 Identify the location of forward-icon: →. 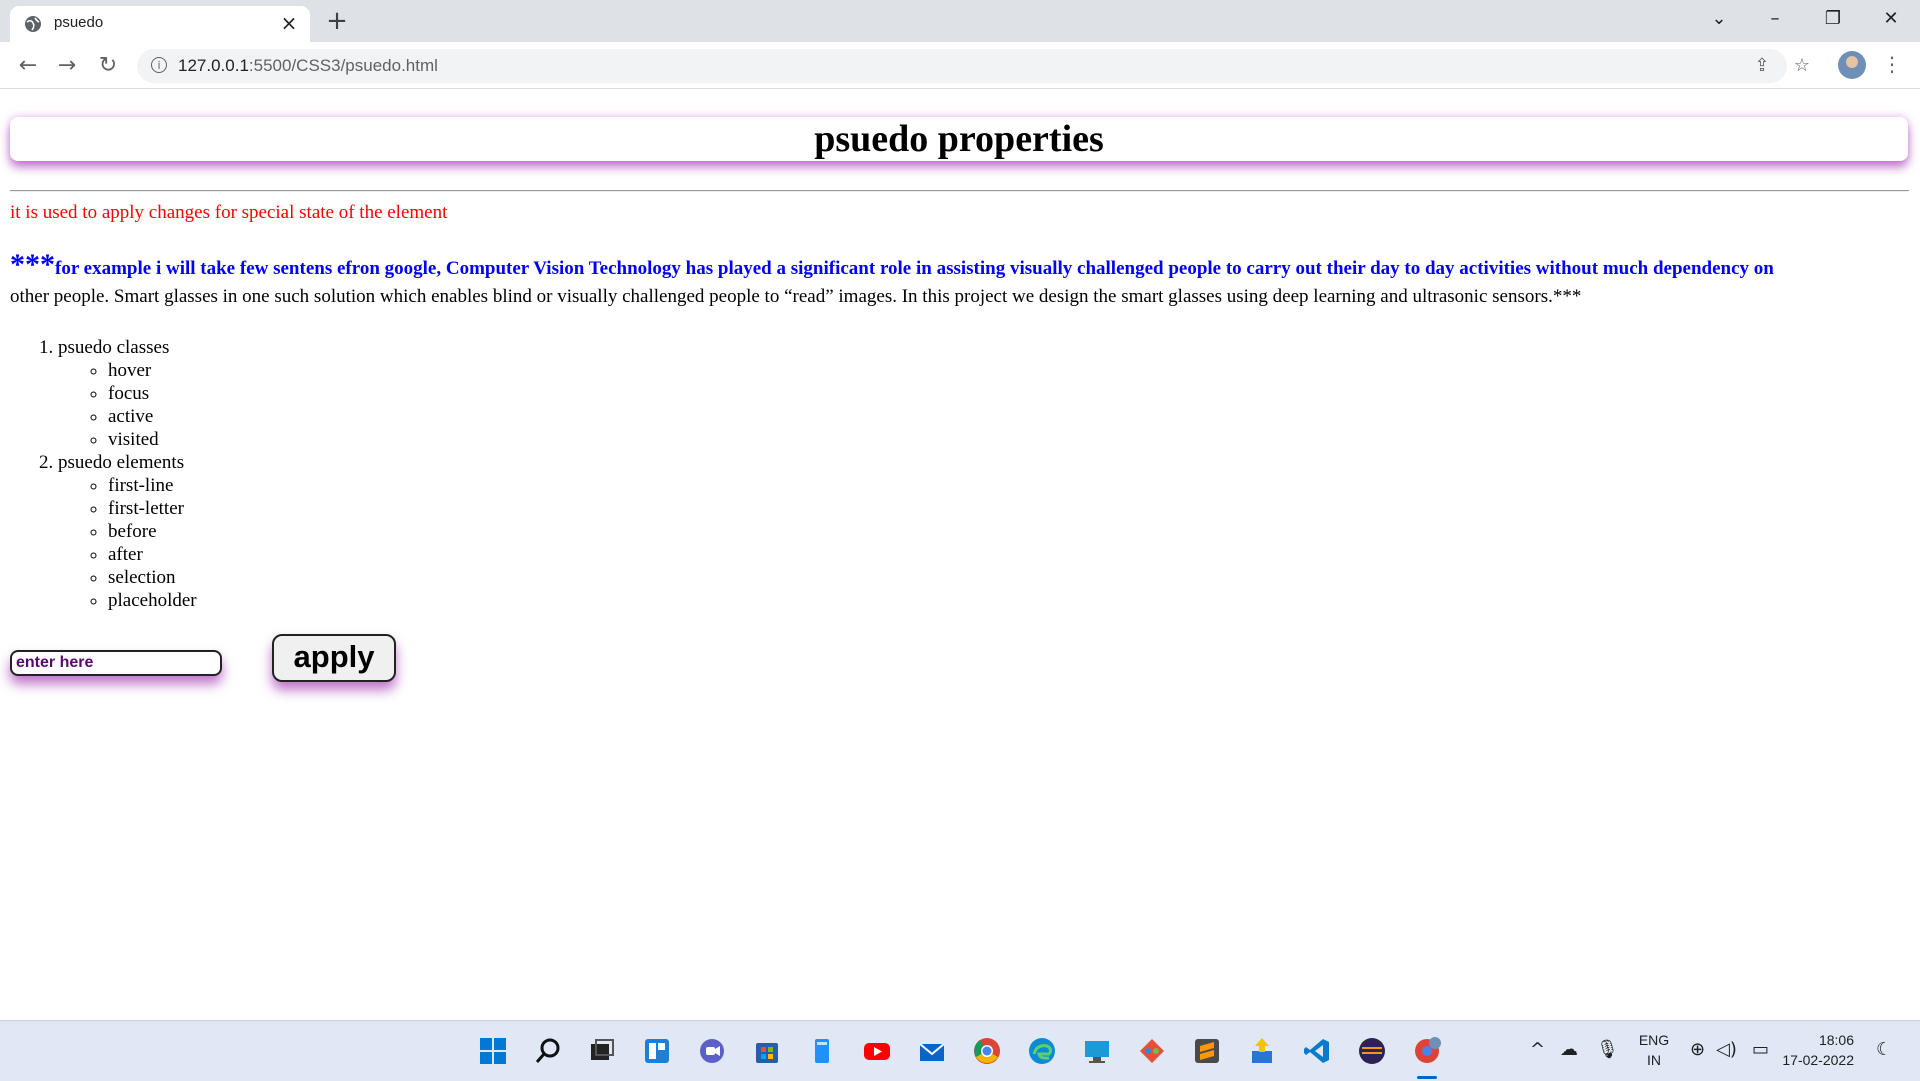
(67, 66).